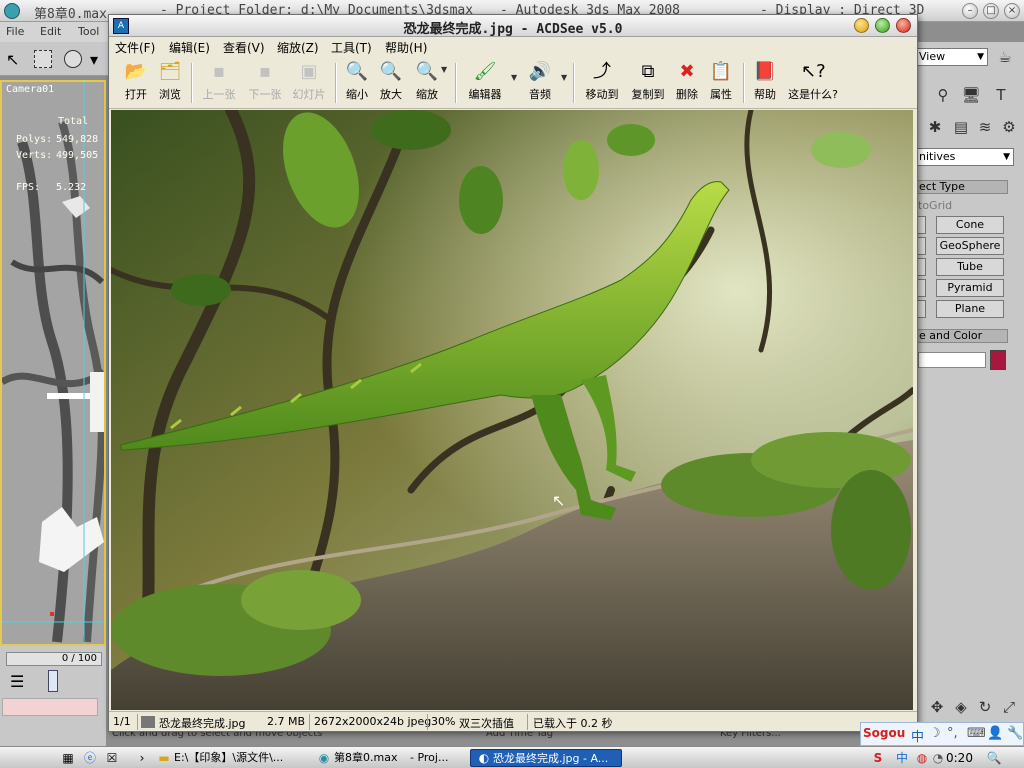 The width and height of the screenshot is (1024, 768). I want to click on browse-button: 🗂 浏览, so click(170, 83).